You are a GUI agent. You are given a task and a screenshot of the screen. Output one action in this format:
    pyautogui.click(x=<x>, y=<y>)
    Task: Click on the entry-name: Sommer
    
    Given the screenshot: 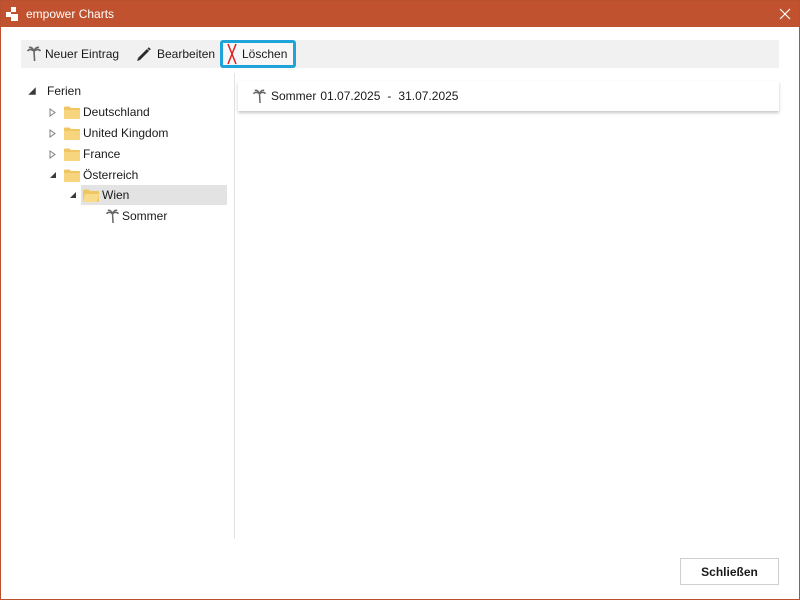 What is the action you would take?
    pyautogui.click(x=294, y=96)
    